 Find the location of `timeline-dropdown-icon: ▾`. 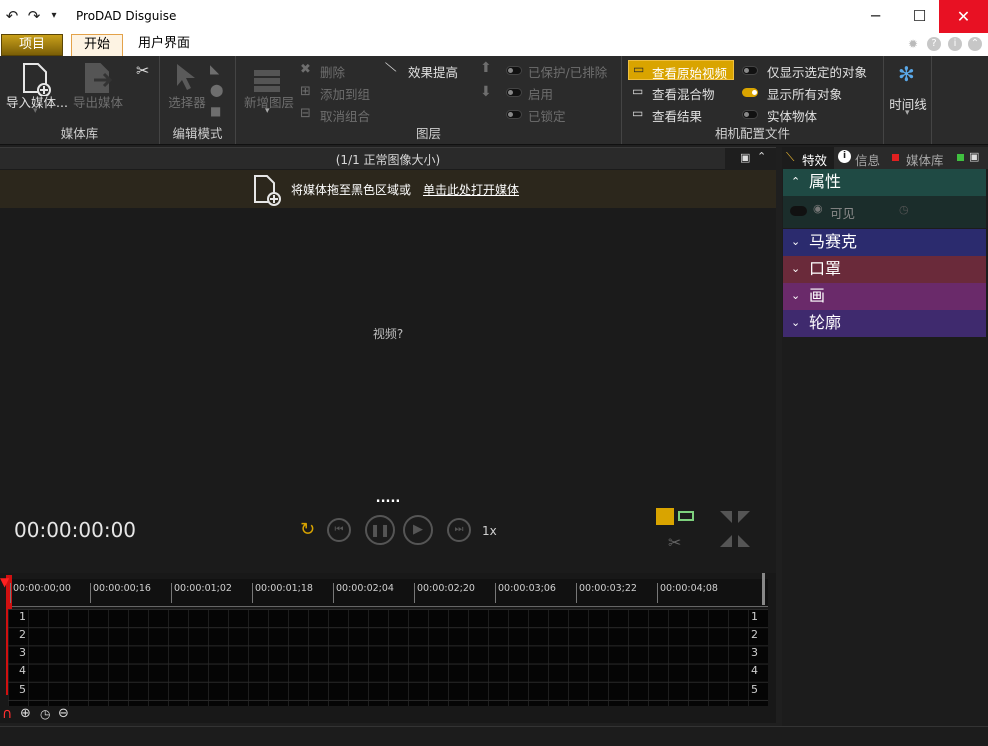

timeline-dropdown-icon: ▾ is located at coordinates (907, 113).